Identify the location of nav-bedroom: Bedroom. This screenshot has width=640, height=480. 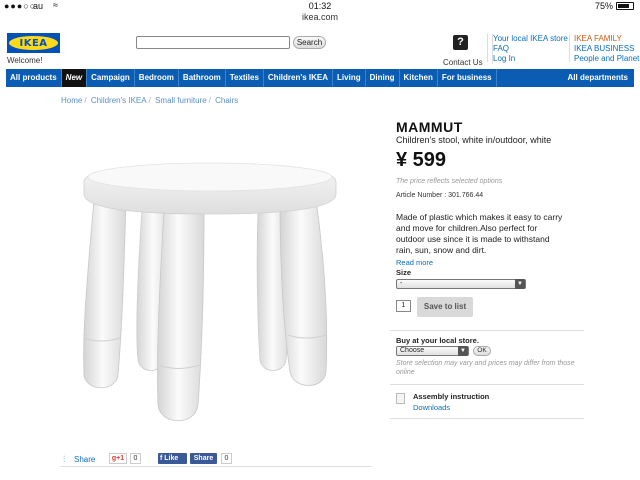
(157, 78).